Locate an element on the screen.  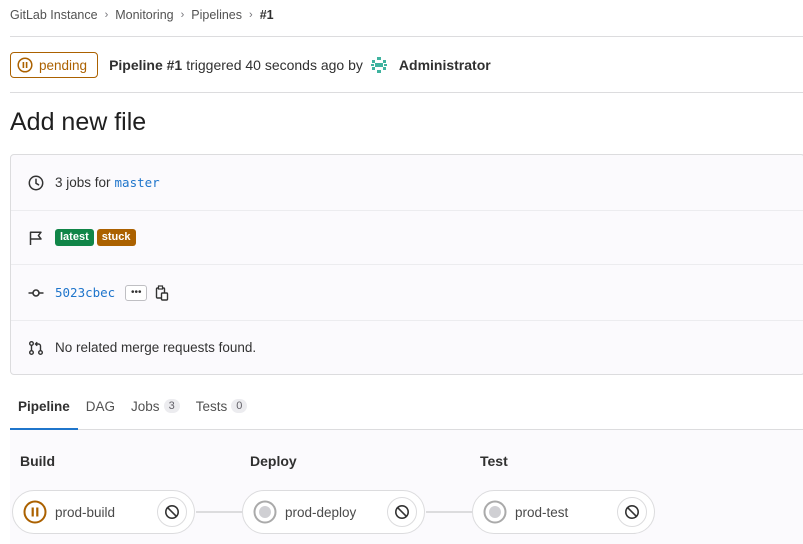
tests-count-badge: 0 is located at coordinates (239, 406).